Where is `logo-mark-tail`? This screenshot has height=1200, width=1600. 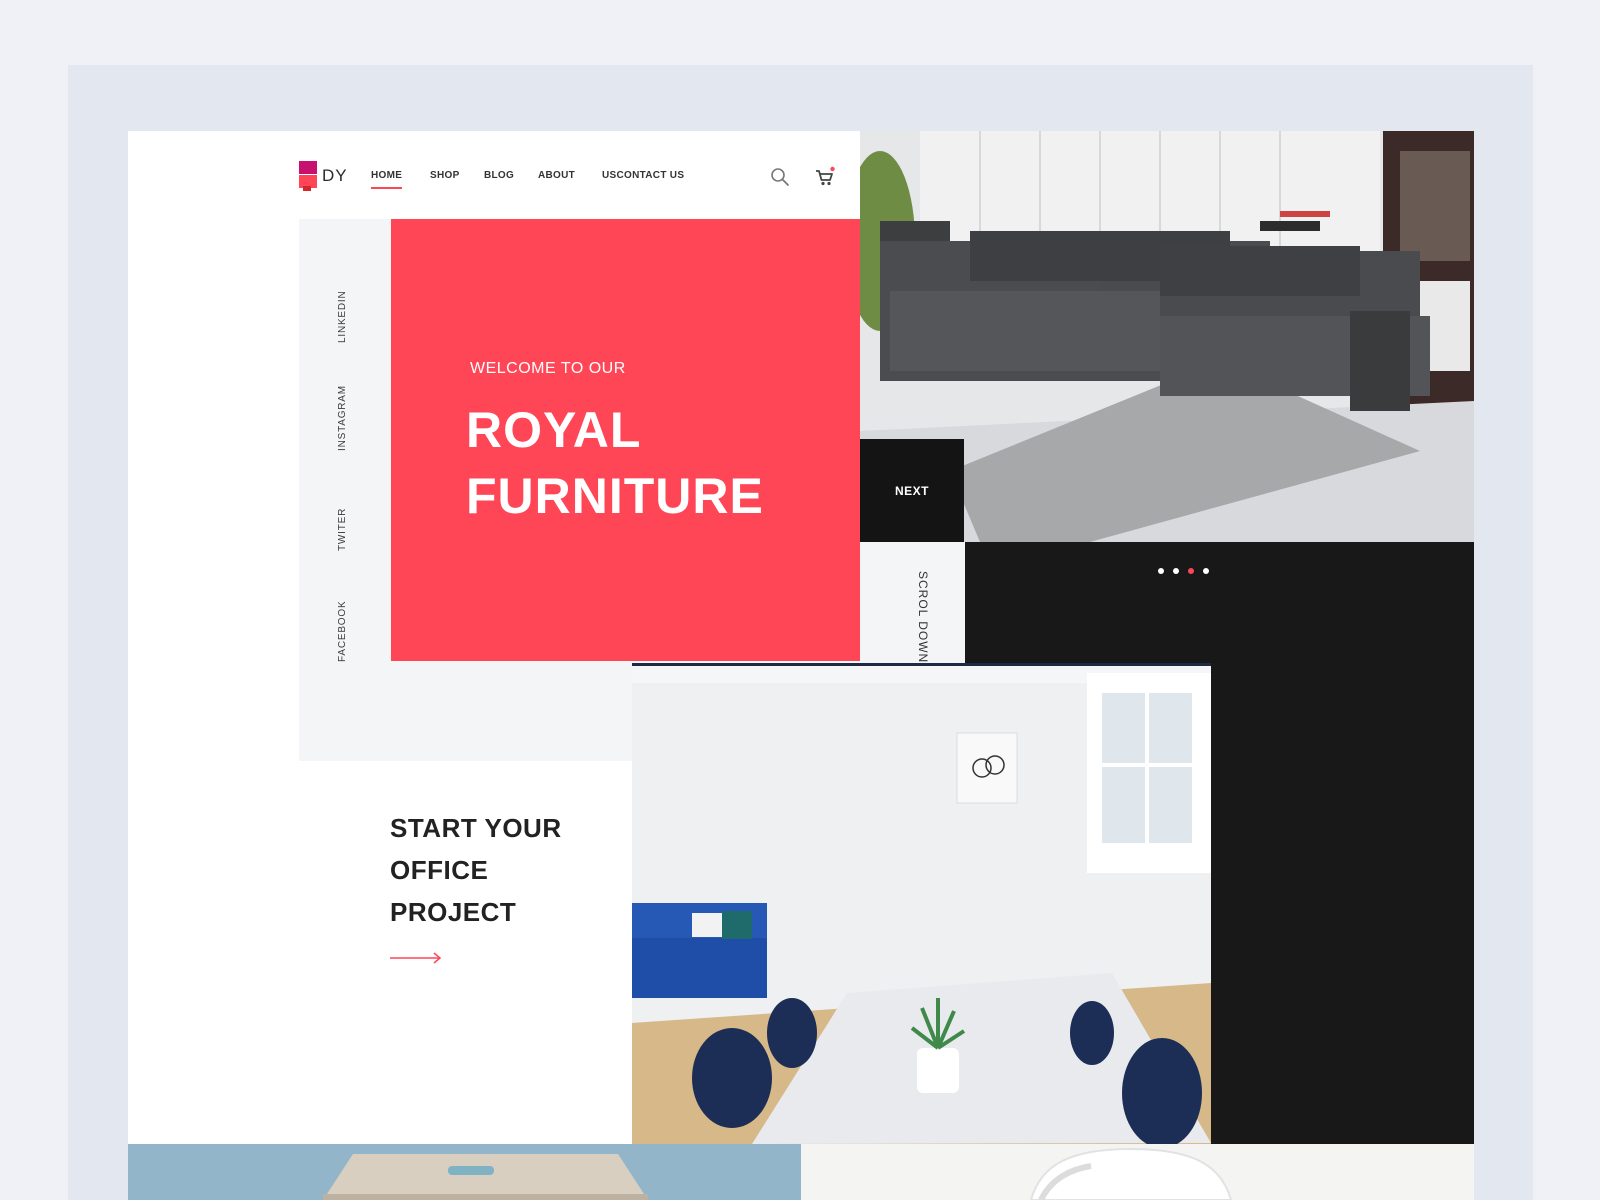
logo-mark-tail is located at coordinates (307, 188).